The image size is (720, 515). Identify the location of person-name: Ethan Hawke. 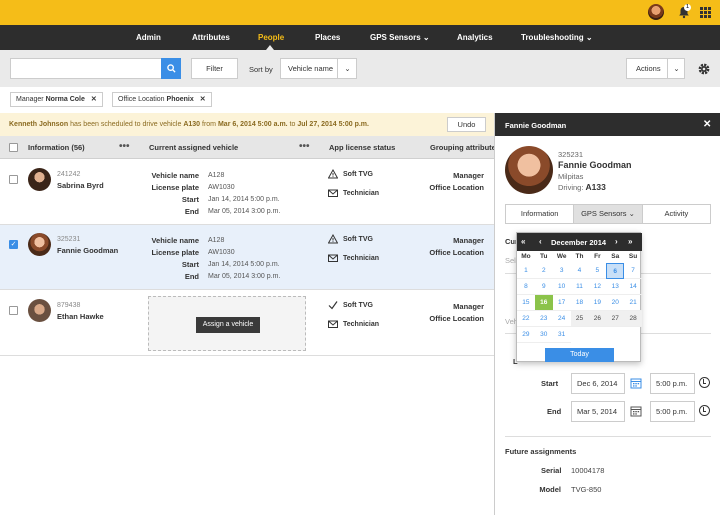
(80, 316).